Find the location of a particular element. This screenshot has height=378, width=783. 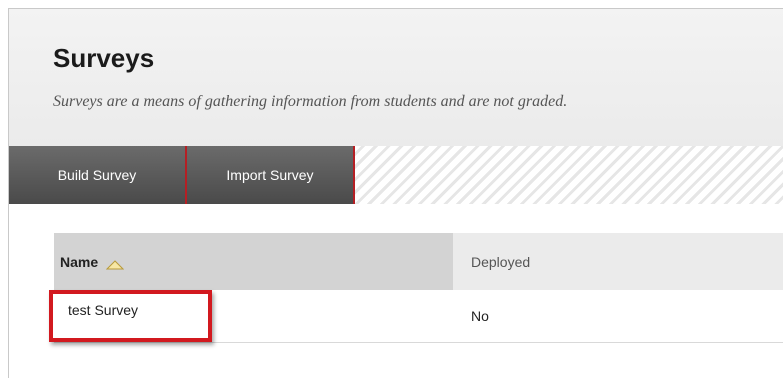

page-title: Surveys is located at coordinates (104, 58).